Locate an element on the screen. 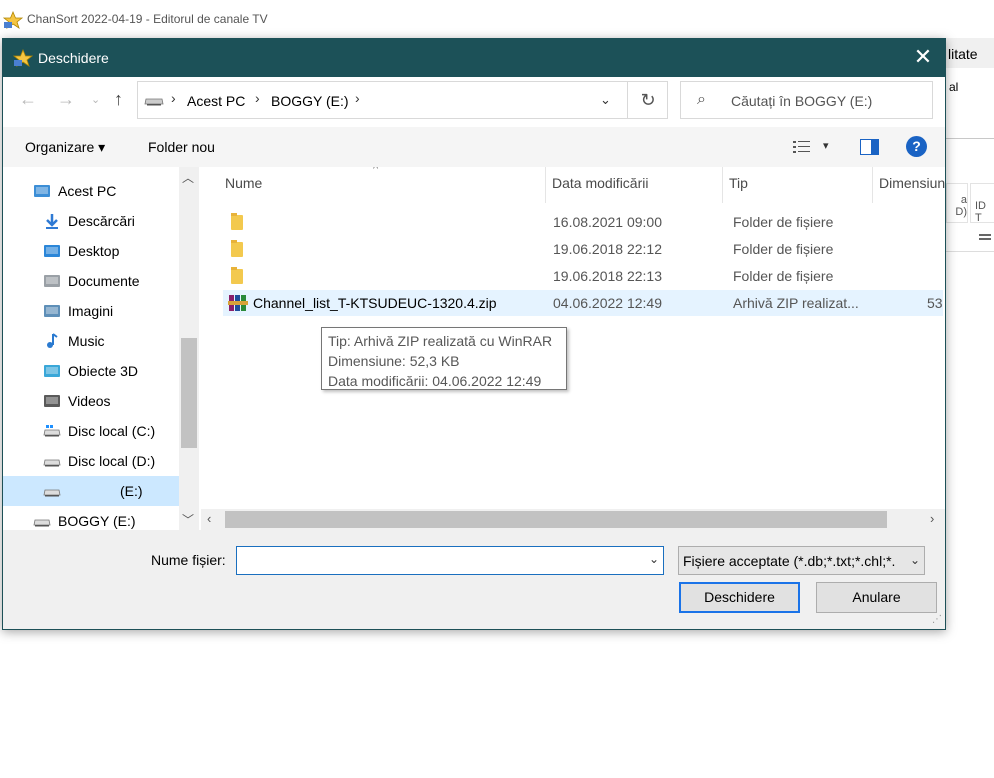 The height and width of the screenshot is (778, 994). dialog-titlebar: Deschidere ✕ is located at coordinates (474, 58).